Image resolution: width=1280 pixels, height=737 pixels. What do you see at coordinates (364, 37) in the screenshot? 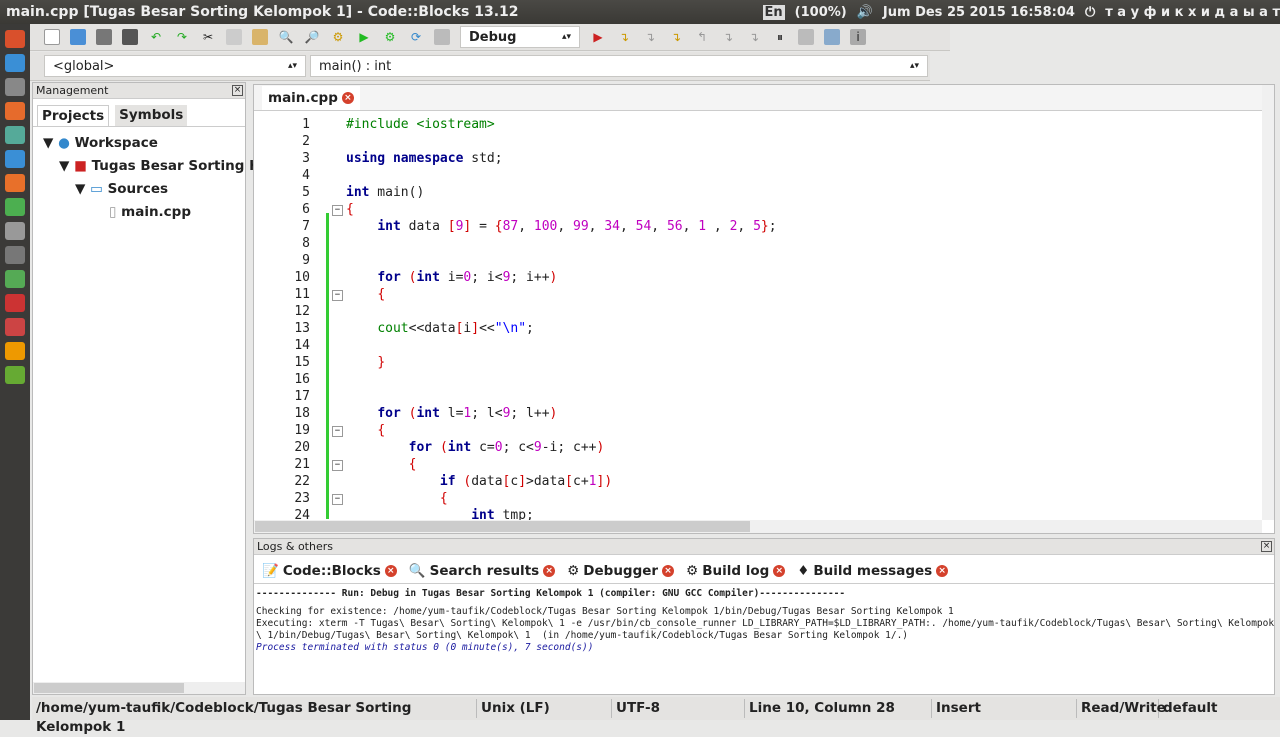
I see `run-icon: ▶` at bounding box center [364, 37].